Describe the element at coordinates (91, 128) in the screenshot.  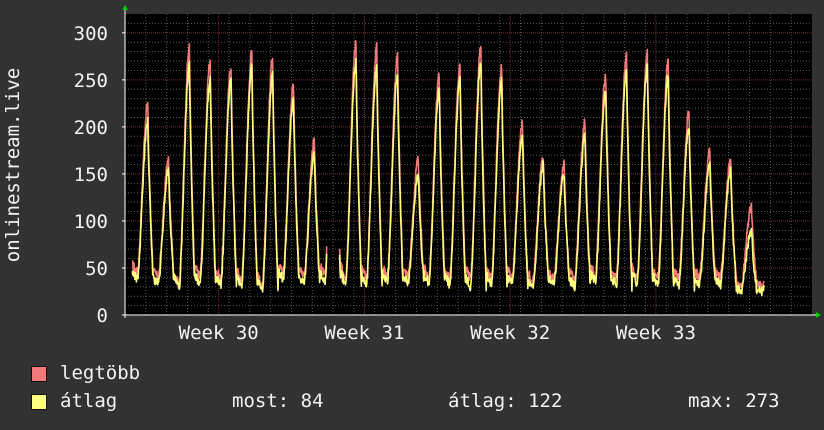
I see `y-tick-label: 200` at that location.